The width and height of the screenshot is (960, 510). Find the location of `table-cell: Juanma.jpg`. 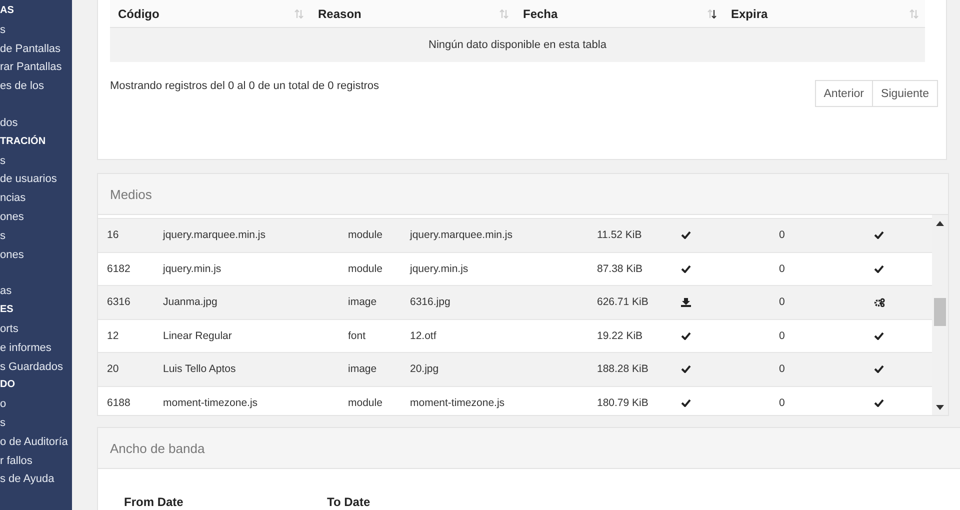

table-cell: Juanma.jpg is located at coordinates (190, 302).